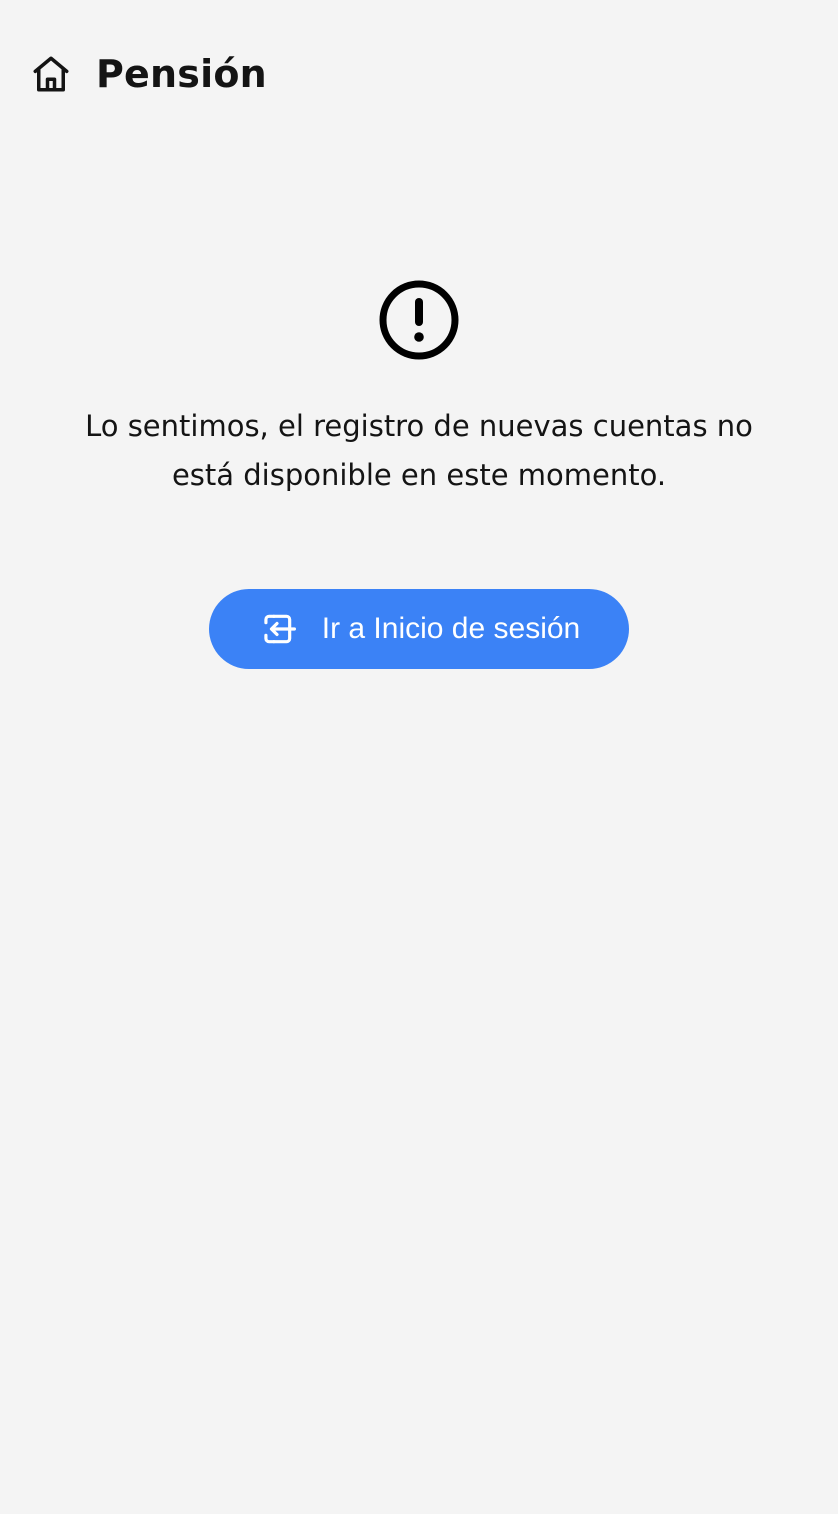 The width and height of the screenshot is (838, 1514). I want to click on home-icon, so click(51, 74).